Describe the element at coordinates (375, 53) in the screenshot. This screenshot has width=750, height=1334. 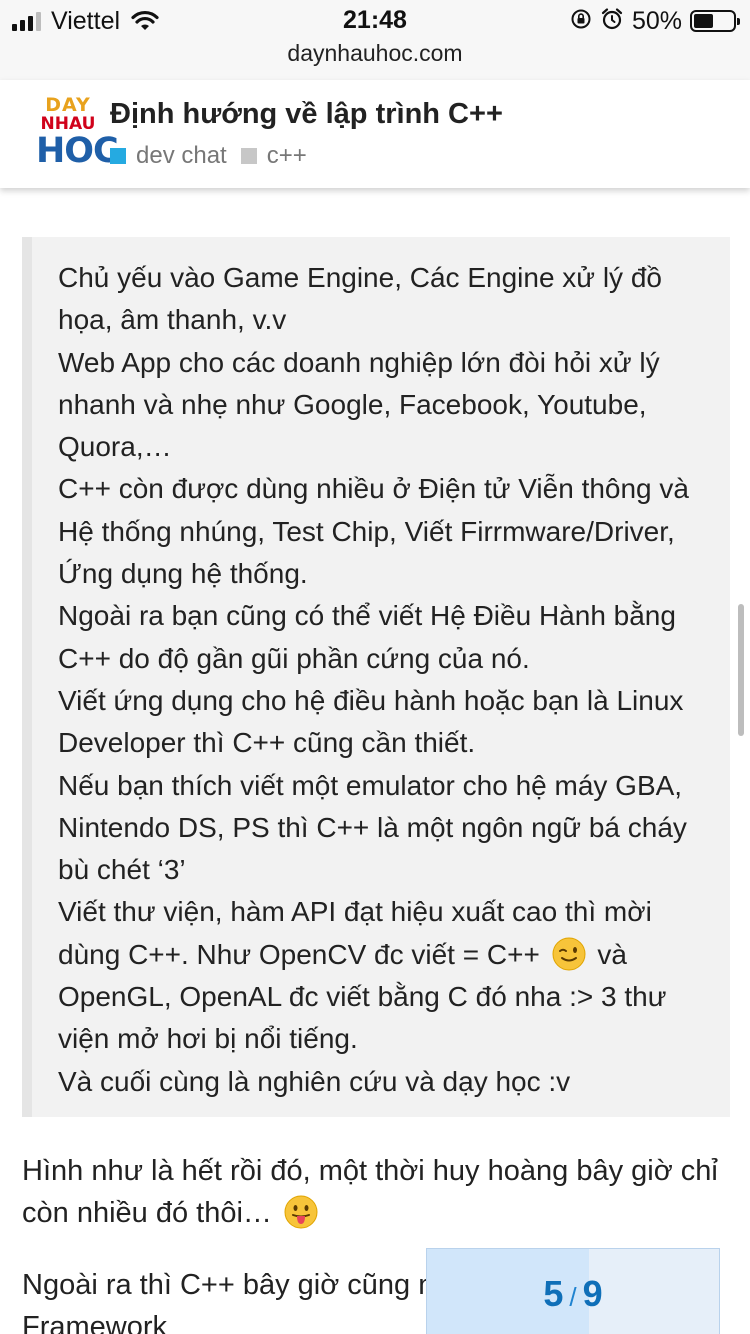
I see `page-url: daynhauhoc.com` at that location.